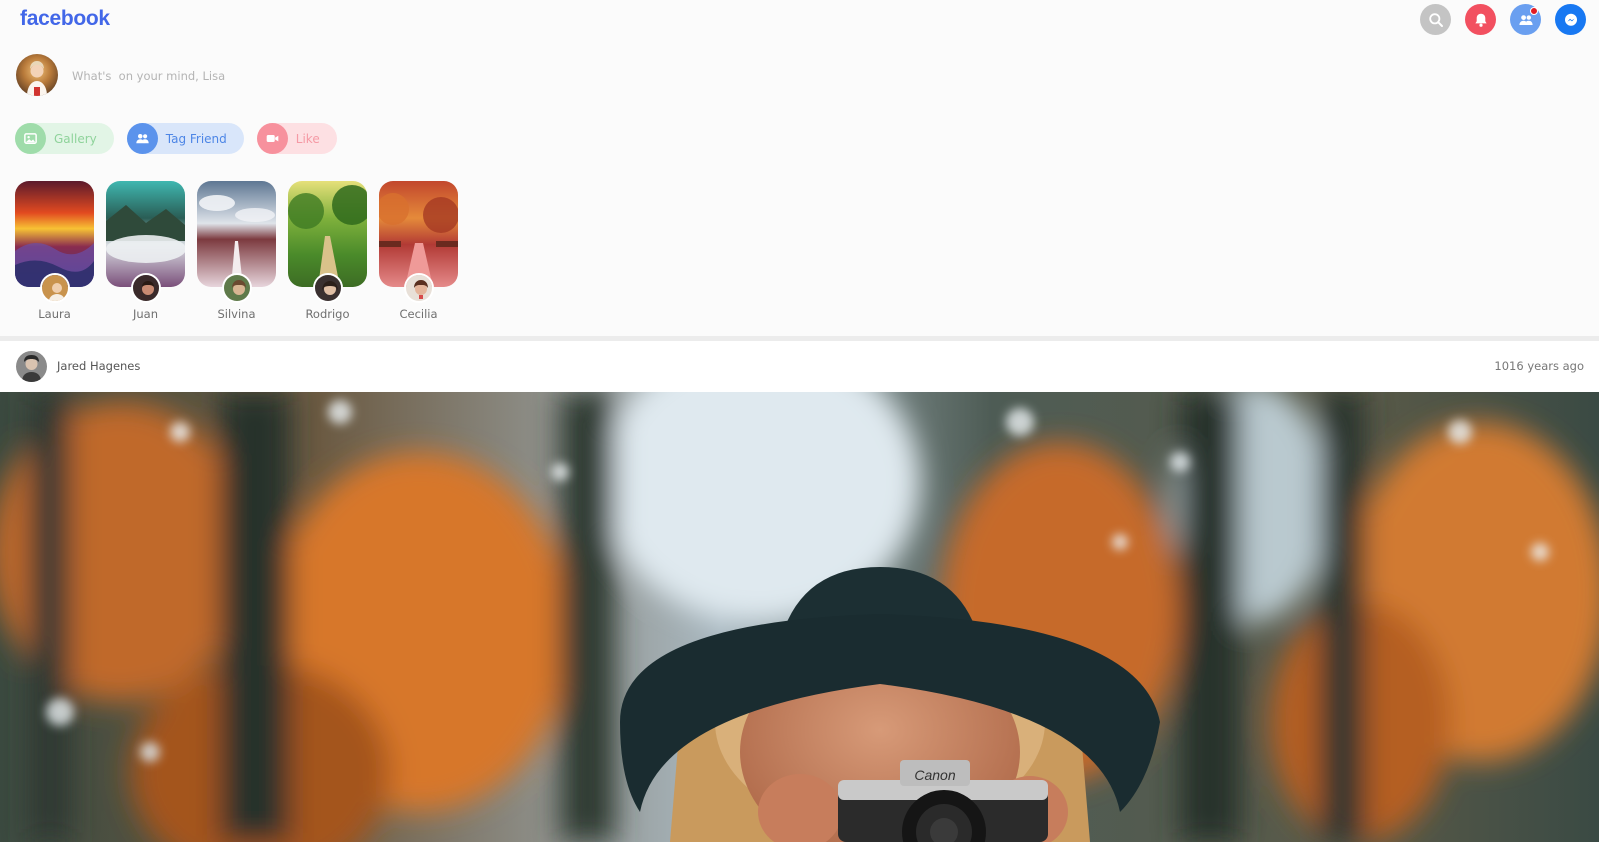 The height and width of the screenshot is (842, 1599). I want to click on messenger-button, so click(1570, 19).